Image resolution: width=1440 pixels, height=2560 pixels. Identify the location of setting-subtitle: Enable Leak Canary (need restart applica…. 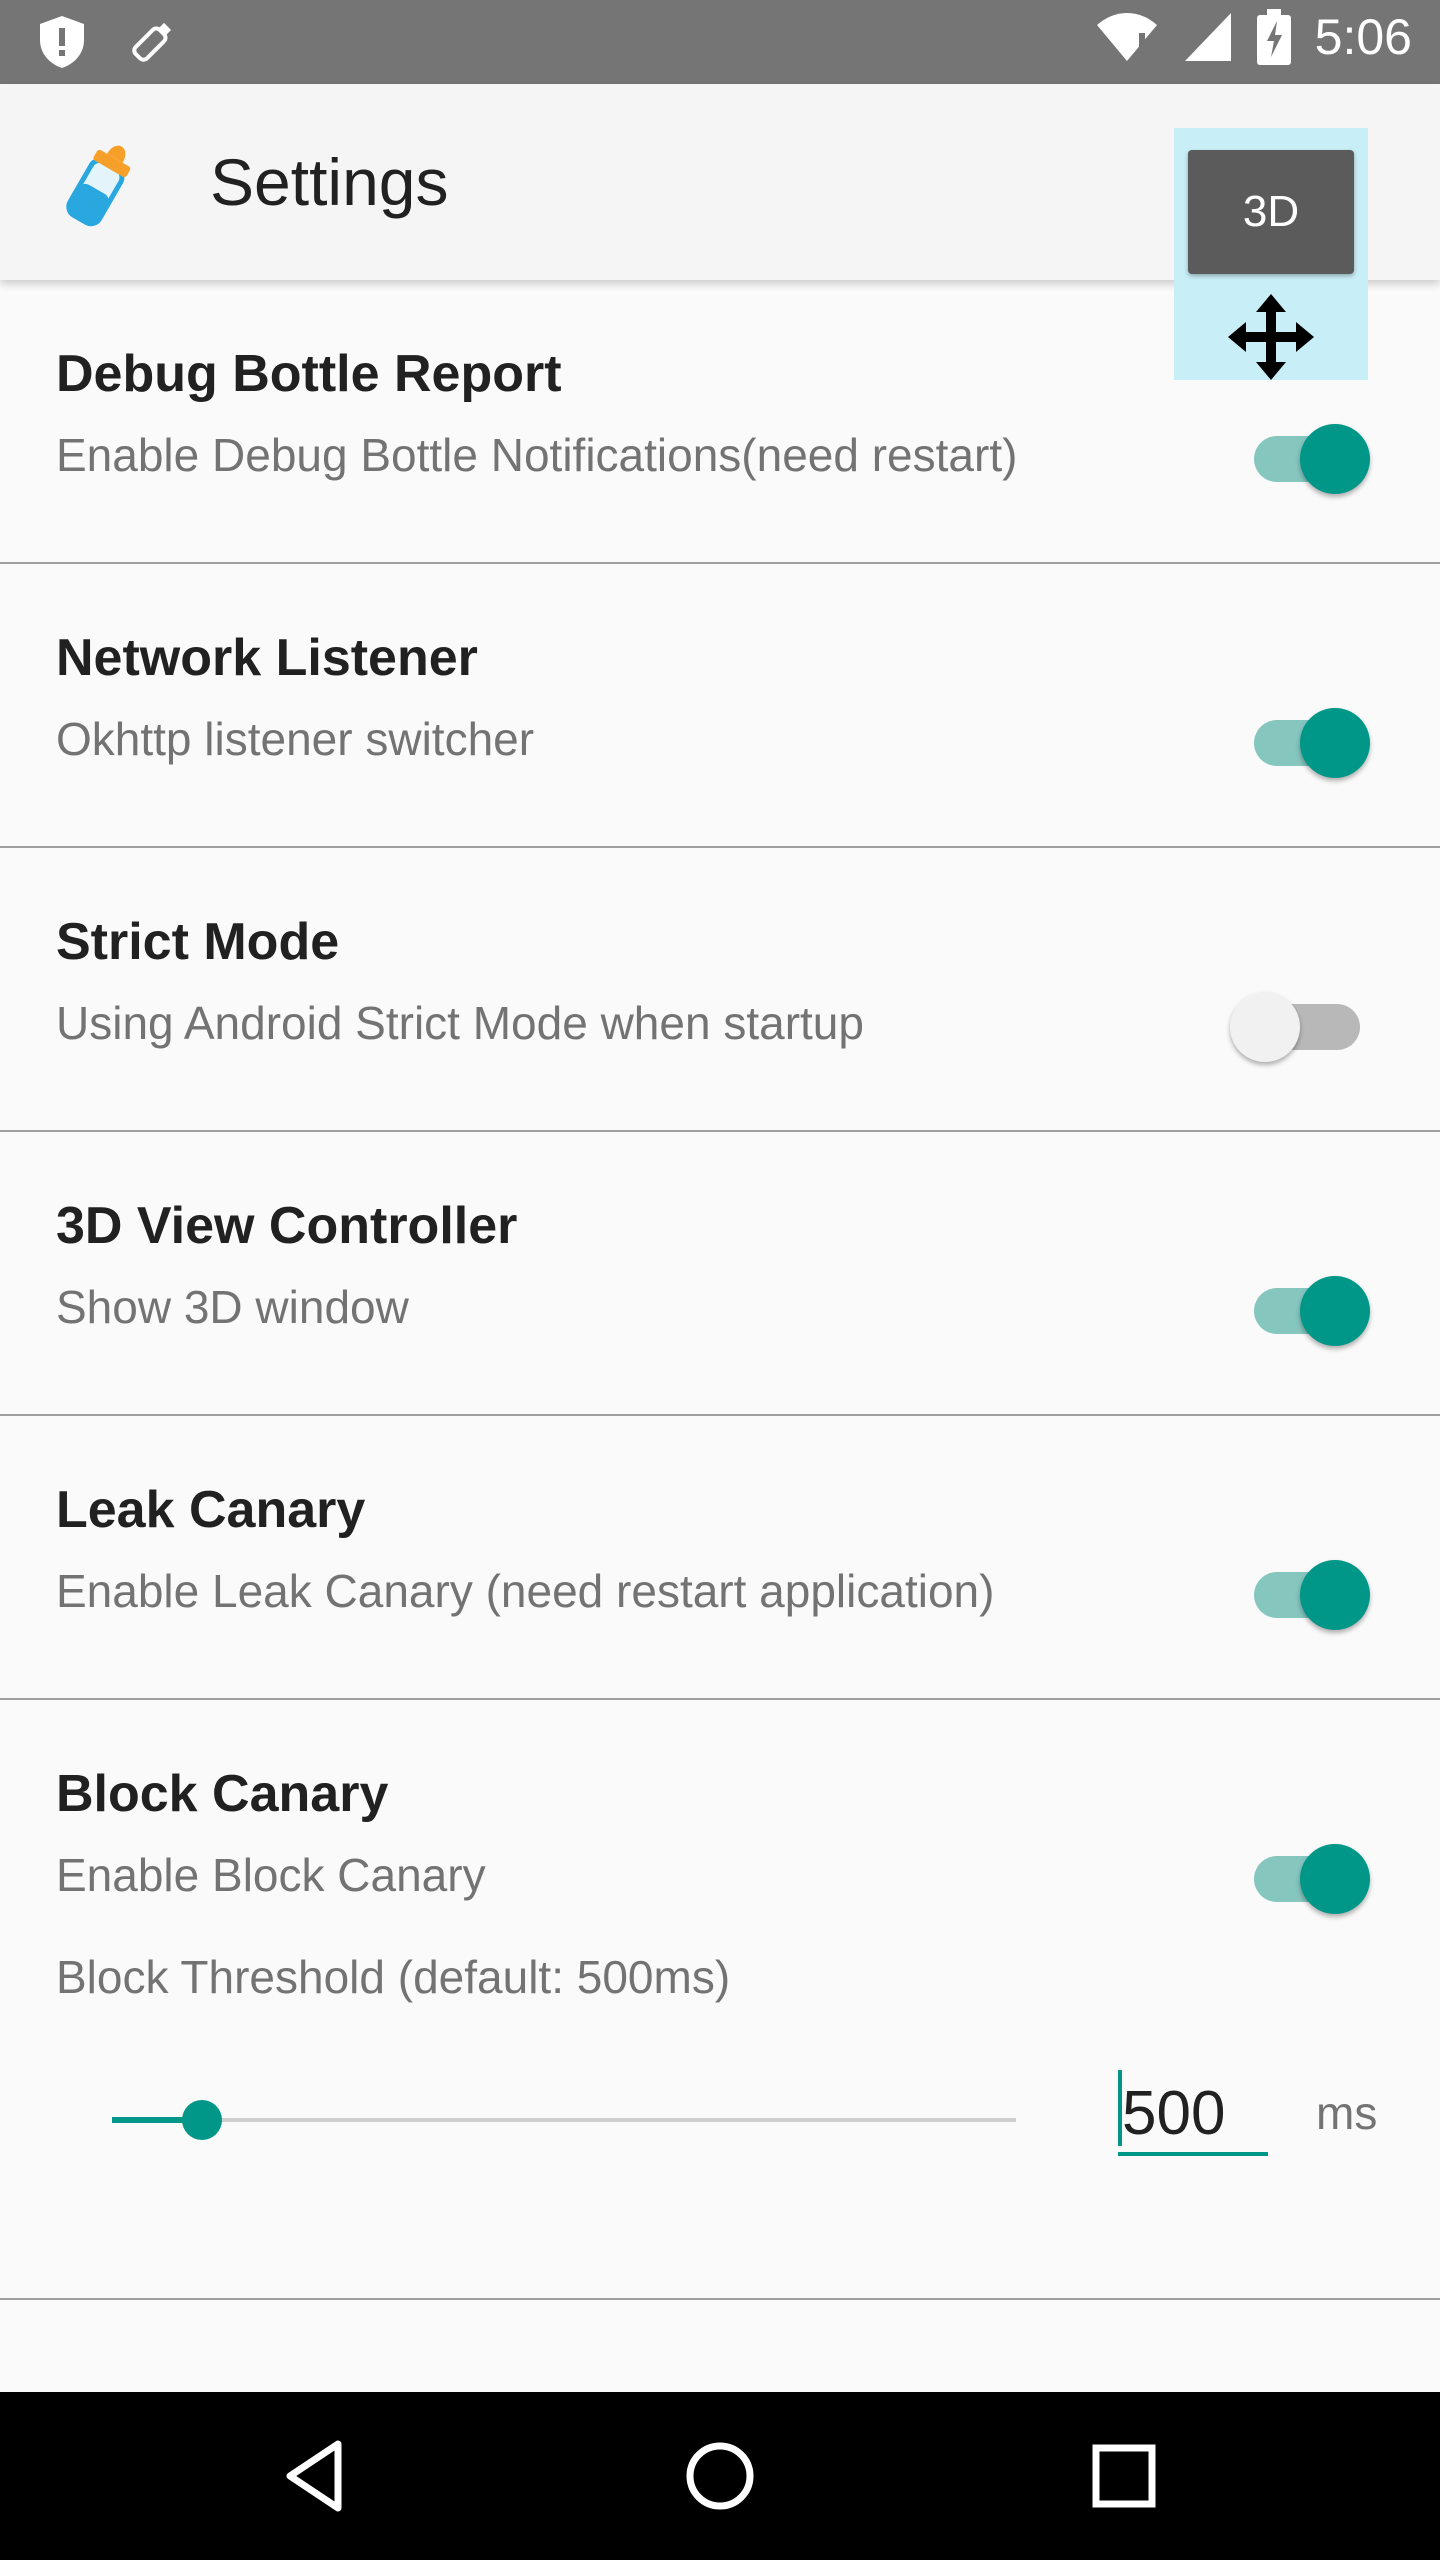
(525, 1591).